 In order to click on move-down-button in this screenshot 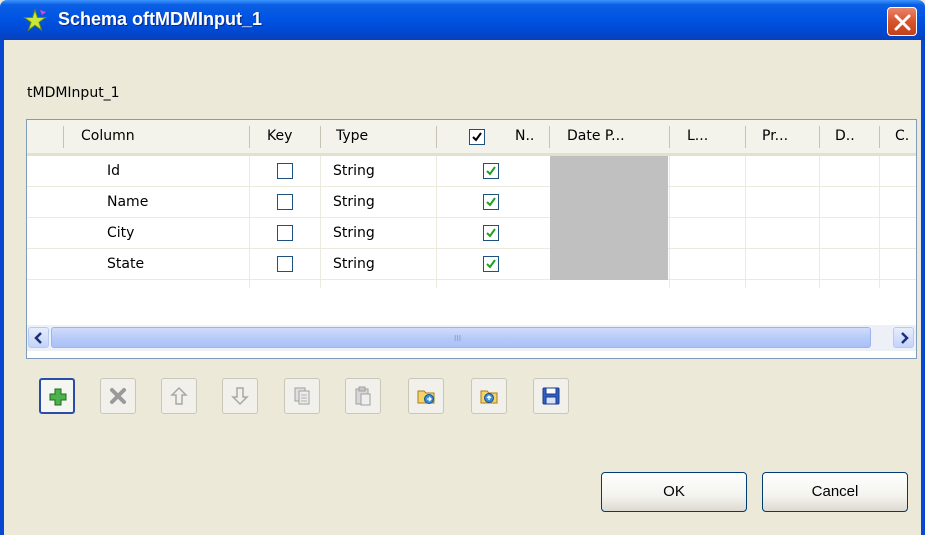, I will do `click(240, 396)`.